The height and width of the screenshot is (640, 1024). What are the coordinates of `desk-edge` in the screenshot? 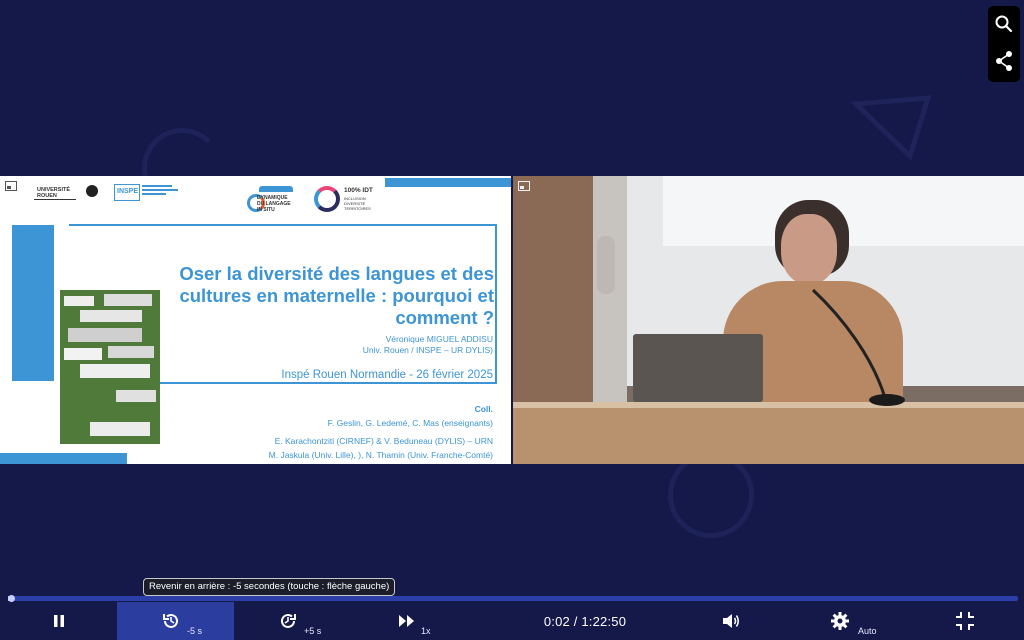 It's located at (768, 405).